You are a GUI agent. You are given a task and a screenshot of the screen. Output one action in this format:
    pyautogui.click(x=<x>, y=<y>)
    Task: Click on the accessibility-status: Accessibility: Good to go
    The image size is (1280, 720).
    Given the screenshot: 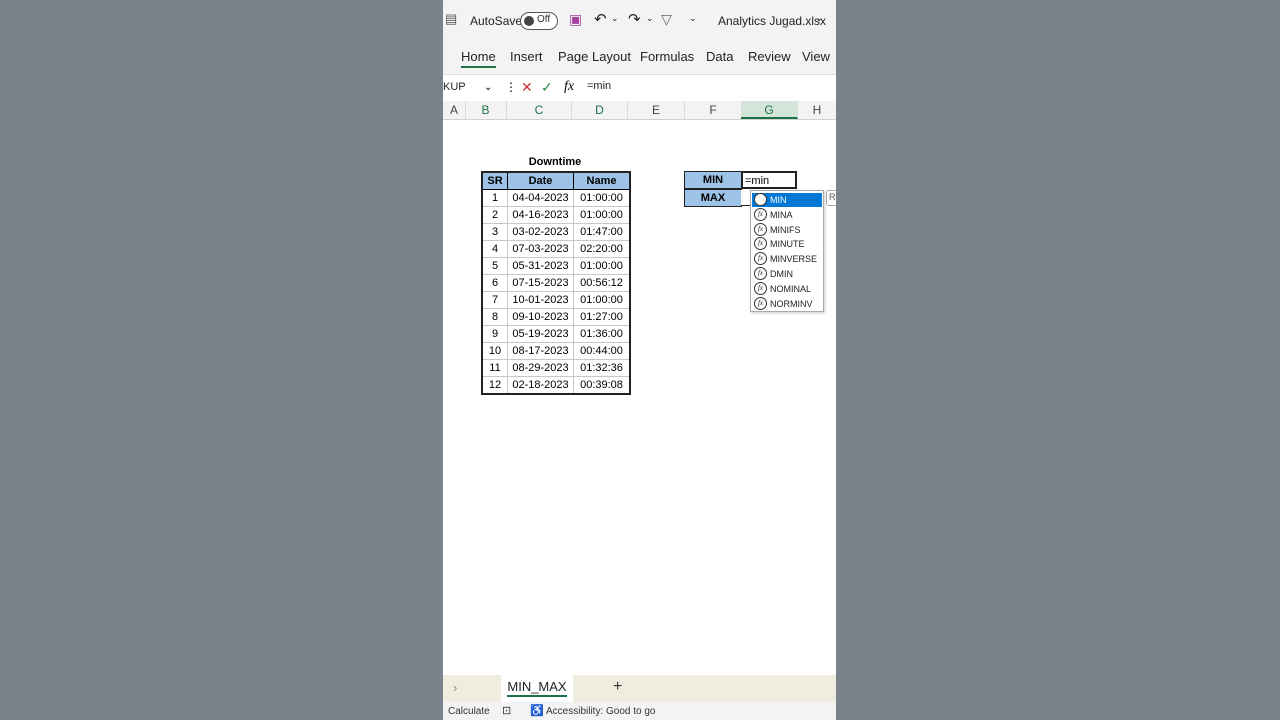 What is the action you would take?
    pyautogui.click(x=601, y=711)
    